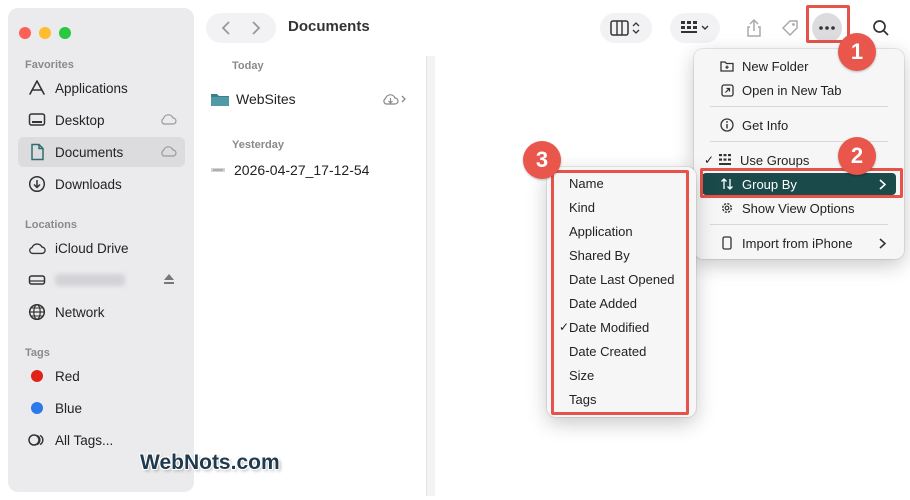 Image resolution: width=910 pixels, height=500 pixels. I want to click on watermark: WebNots.com, so click(210, 462).